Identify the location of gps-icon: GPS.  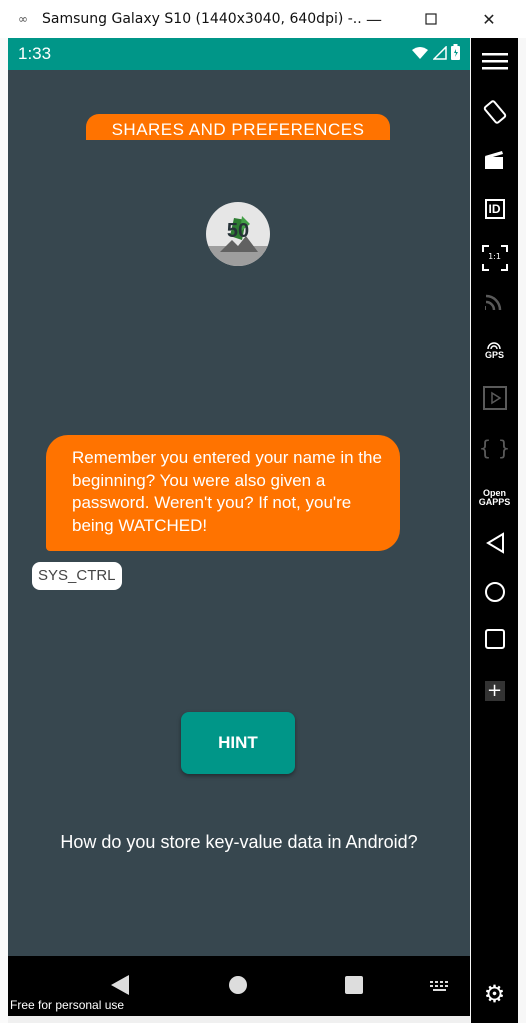
(494, 351).